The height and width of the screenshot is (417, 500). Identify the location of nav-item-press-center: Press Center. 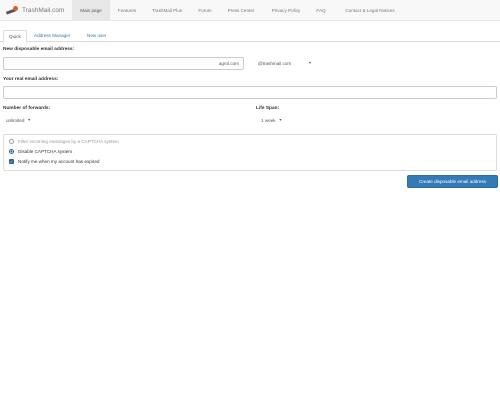
(241, 10).